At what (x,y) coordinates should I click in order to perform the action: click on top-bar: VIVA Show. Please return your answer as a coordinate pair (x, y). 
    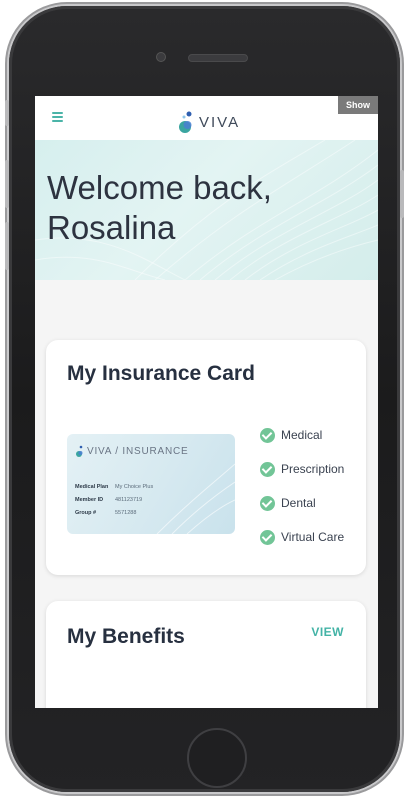
    Looking at the image, I should click on (206, 118).